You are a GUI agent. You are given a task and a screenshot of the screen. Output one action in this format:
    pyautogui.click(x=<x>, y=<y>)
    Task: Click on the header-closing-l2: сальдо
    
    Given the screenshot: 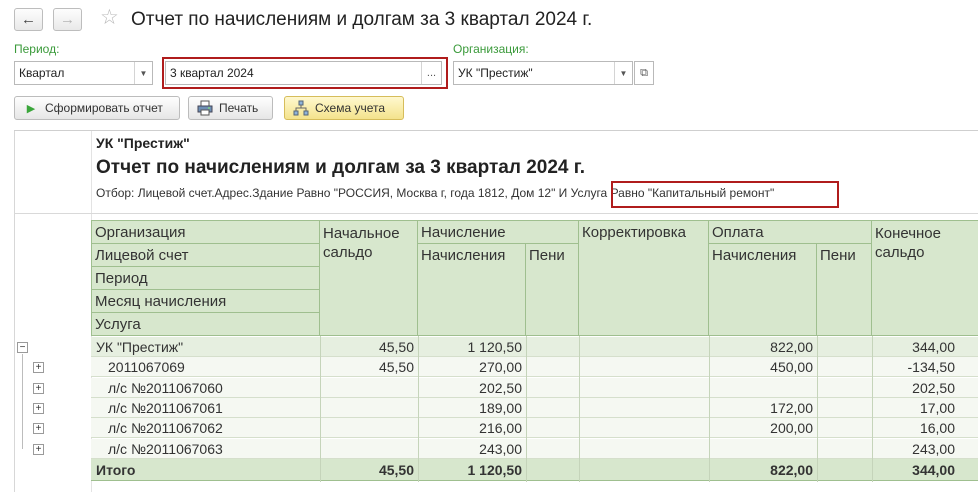 What is the action you would take?
    pyautogui.click(x=900, y=252)
    